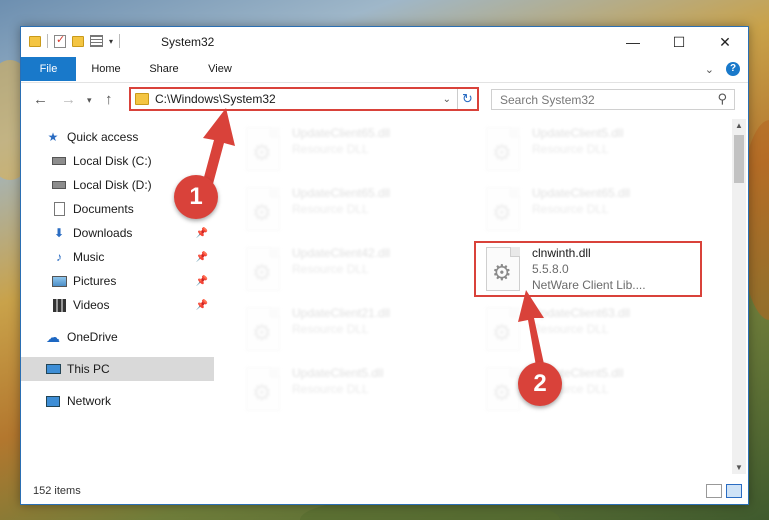 The width and height of the screenshot is (769, 520). Describe the element at coordinates (117, 281) in the screenshot. I see `sidebar-item-pictures: Pictures 📌` at that location.